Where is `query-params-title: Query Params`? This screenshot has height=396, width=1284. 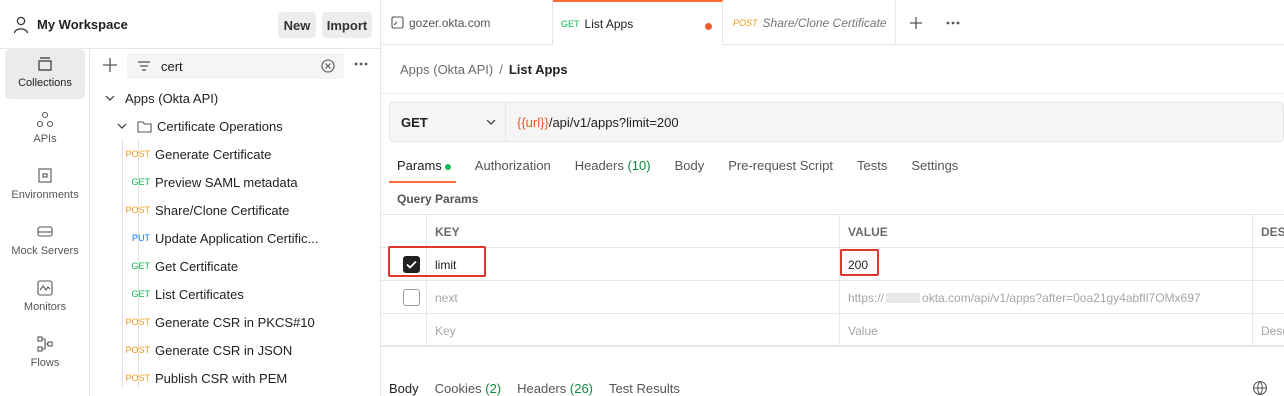 query-params-title: Query Params is located at coordinates (438, 199).